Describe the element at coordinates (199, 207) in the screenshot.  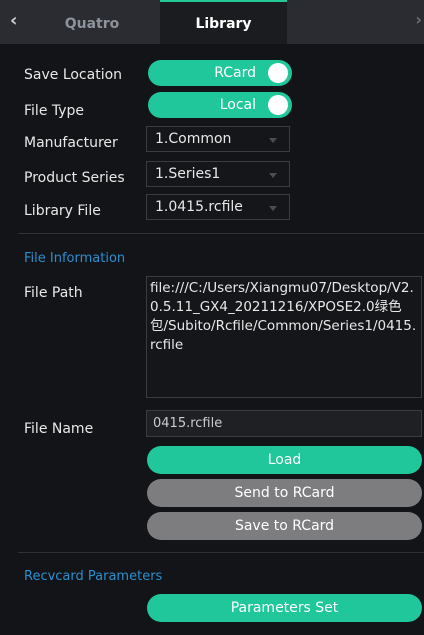
I see `library-file-value: 1.0415.rcfile` at that location.